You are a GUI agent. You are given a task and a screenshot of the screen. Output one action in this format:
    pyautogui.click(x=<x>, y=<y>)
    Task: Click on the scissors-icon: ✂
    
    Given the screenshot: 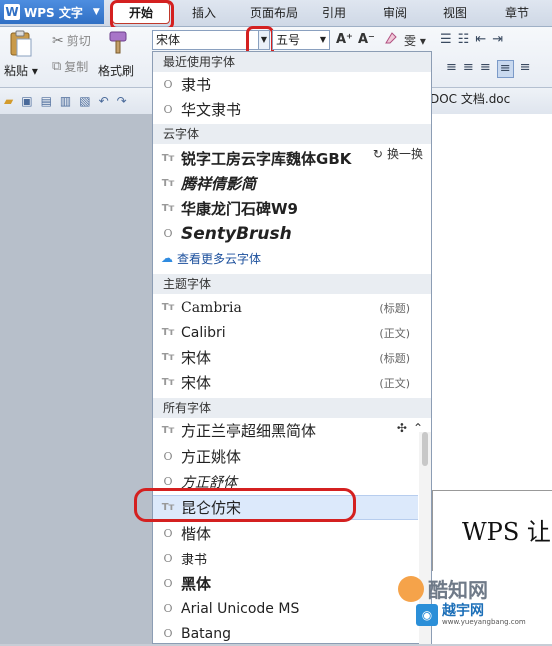 What is the action you would take?
    pyautogui.click(x=58, y=40)
    